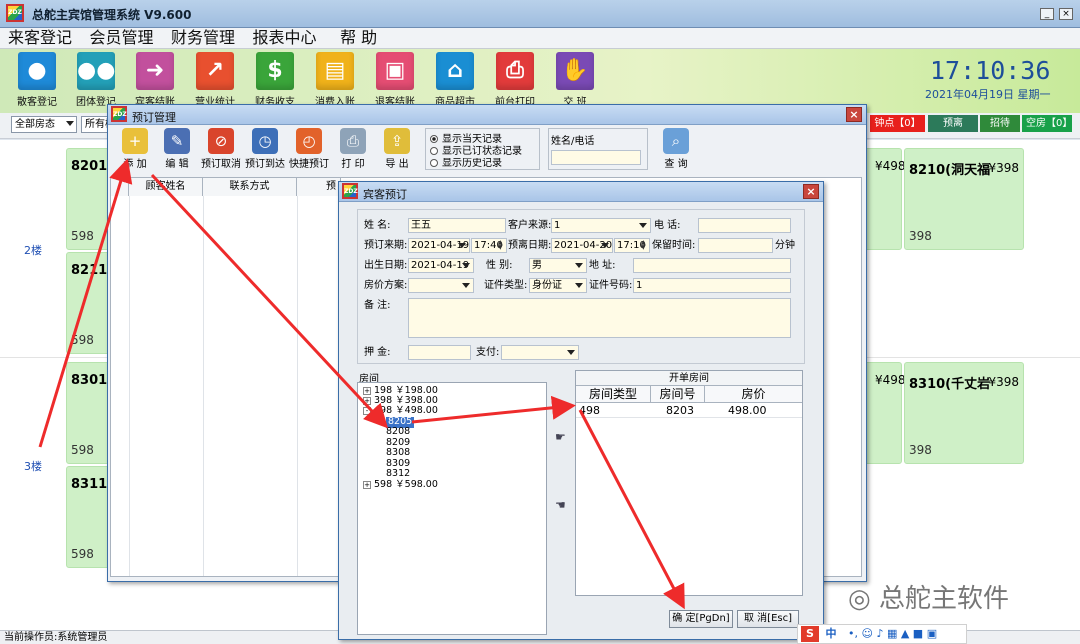 This screenshot has width=1080, height=644. What do you see at coordinates (33, 250) in the screenshot?
I see `floor-label-2: 2楼` at bounding box center [33, 250].